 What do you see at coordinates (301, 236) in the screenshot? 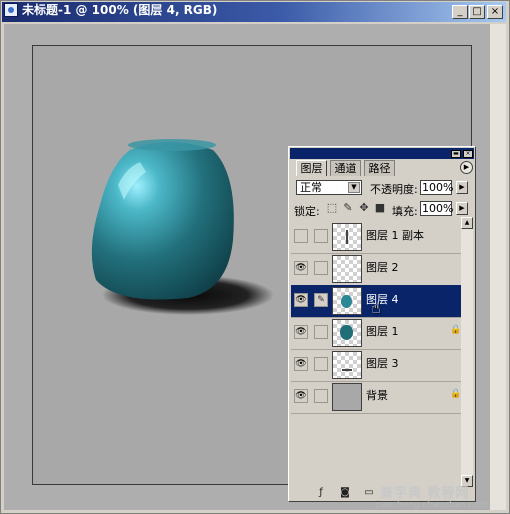
I see `visibility-toggle-empty` at bounding box center [301, 236].